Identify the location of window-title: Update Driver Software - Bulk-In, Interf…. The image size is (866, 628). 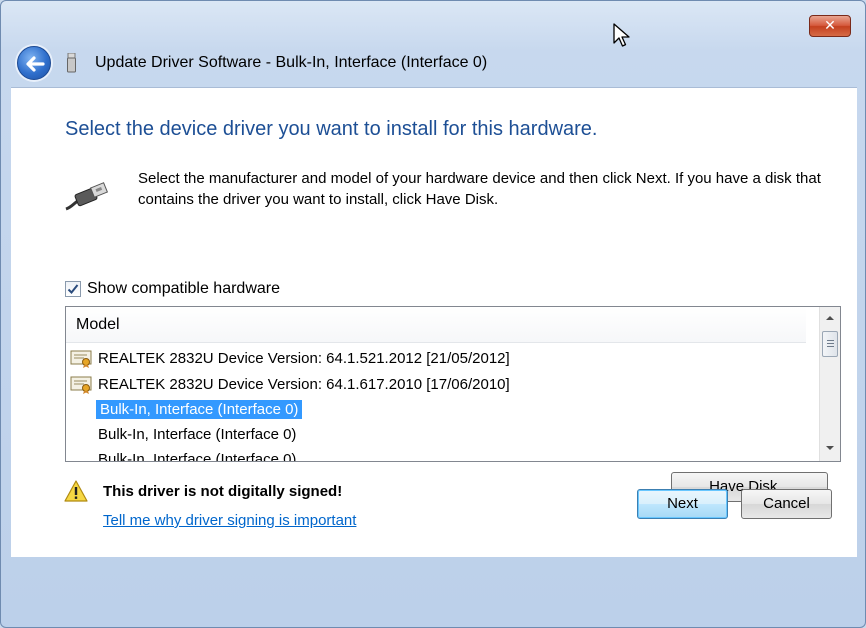
(291, 62).